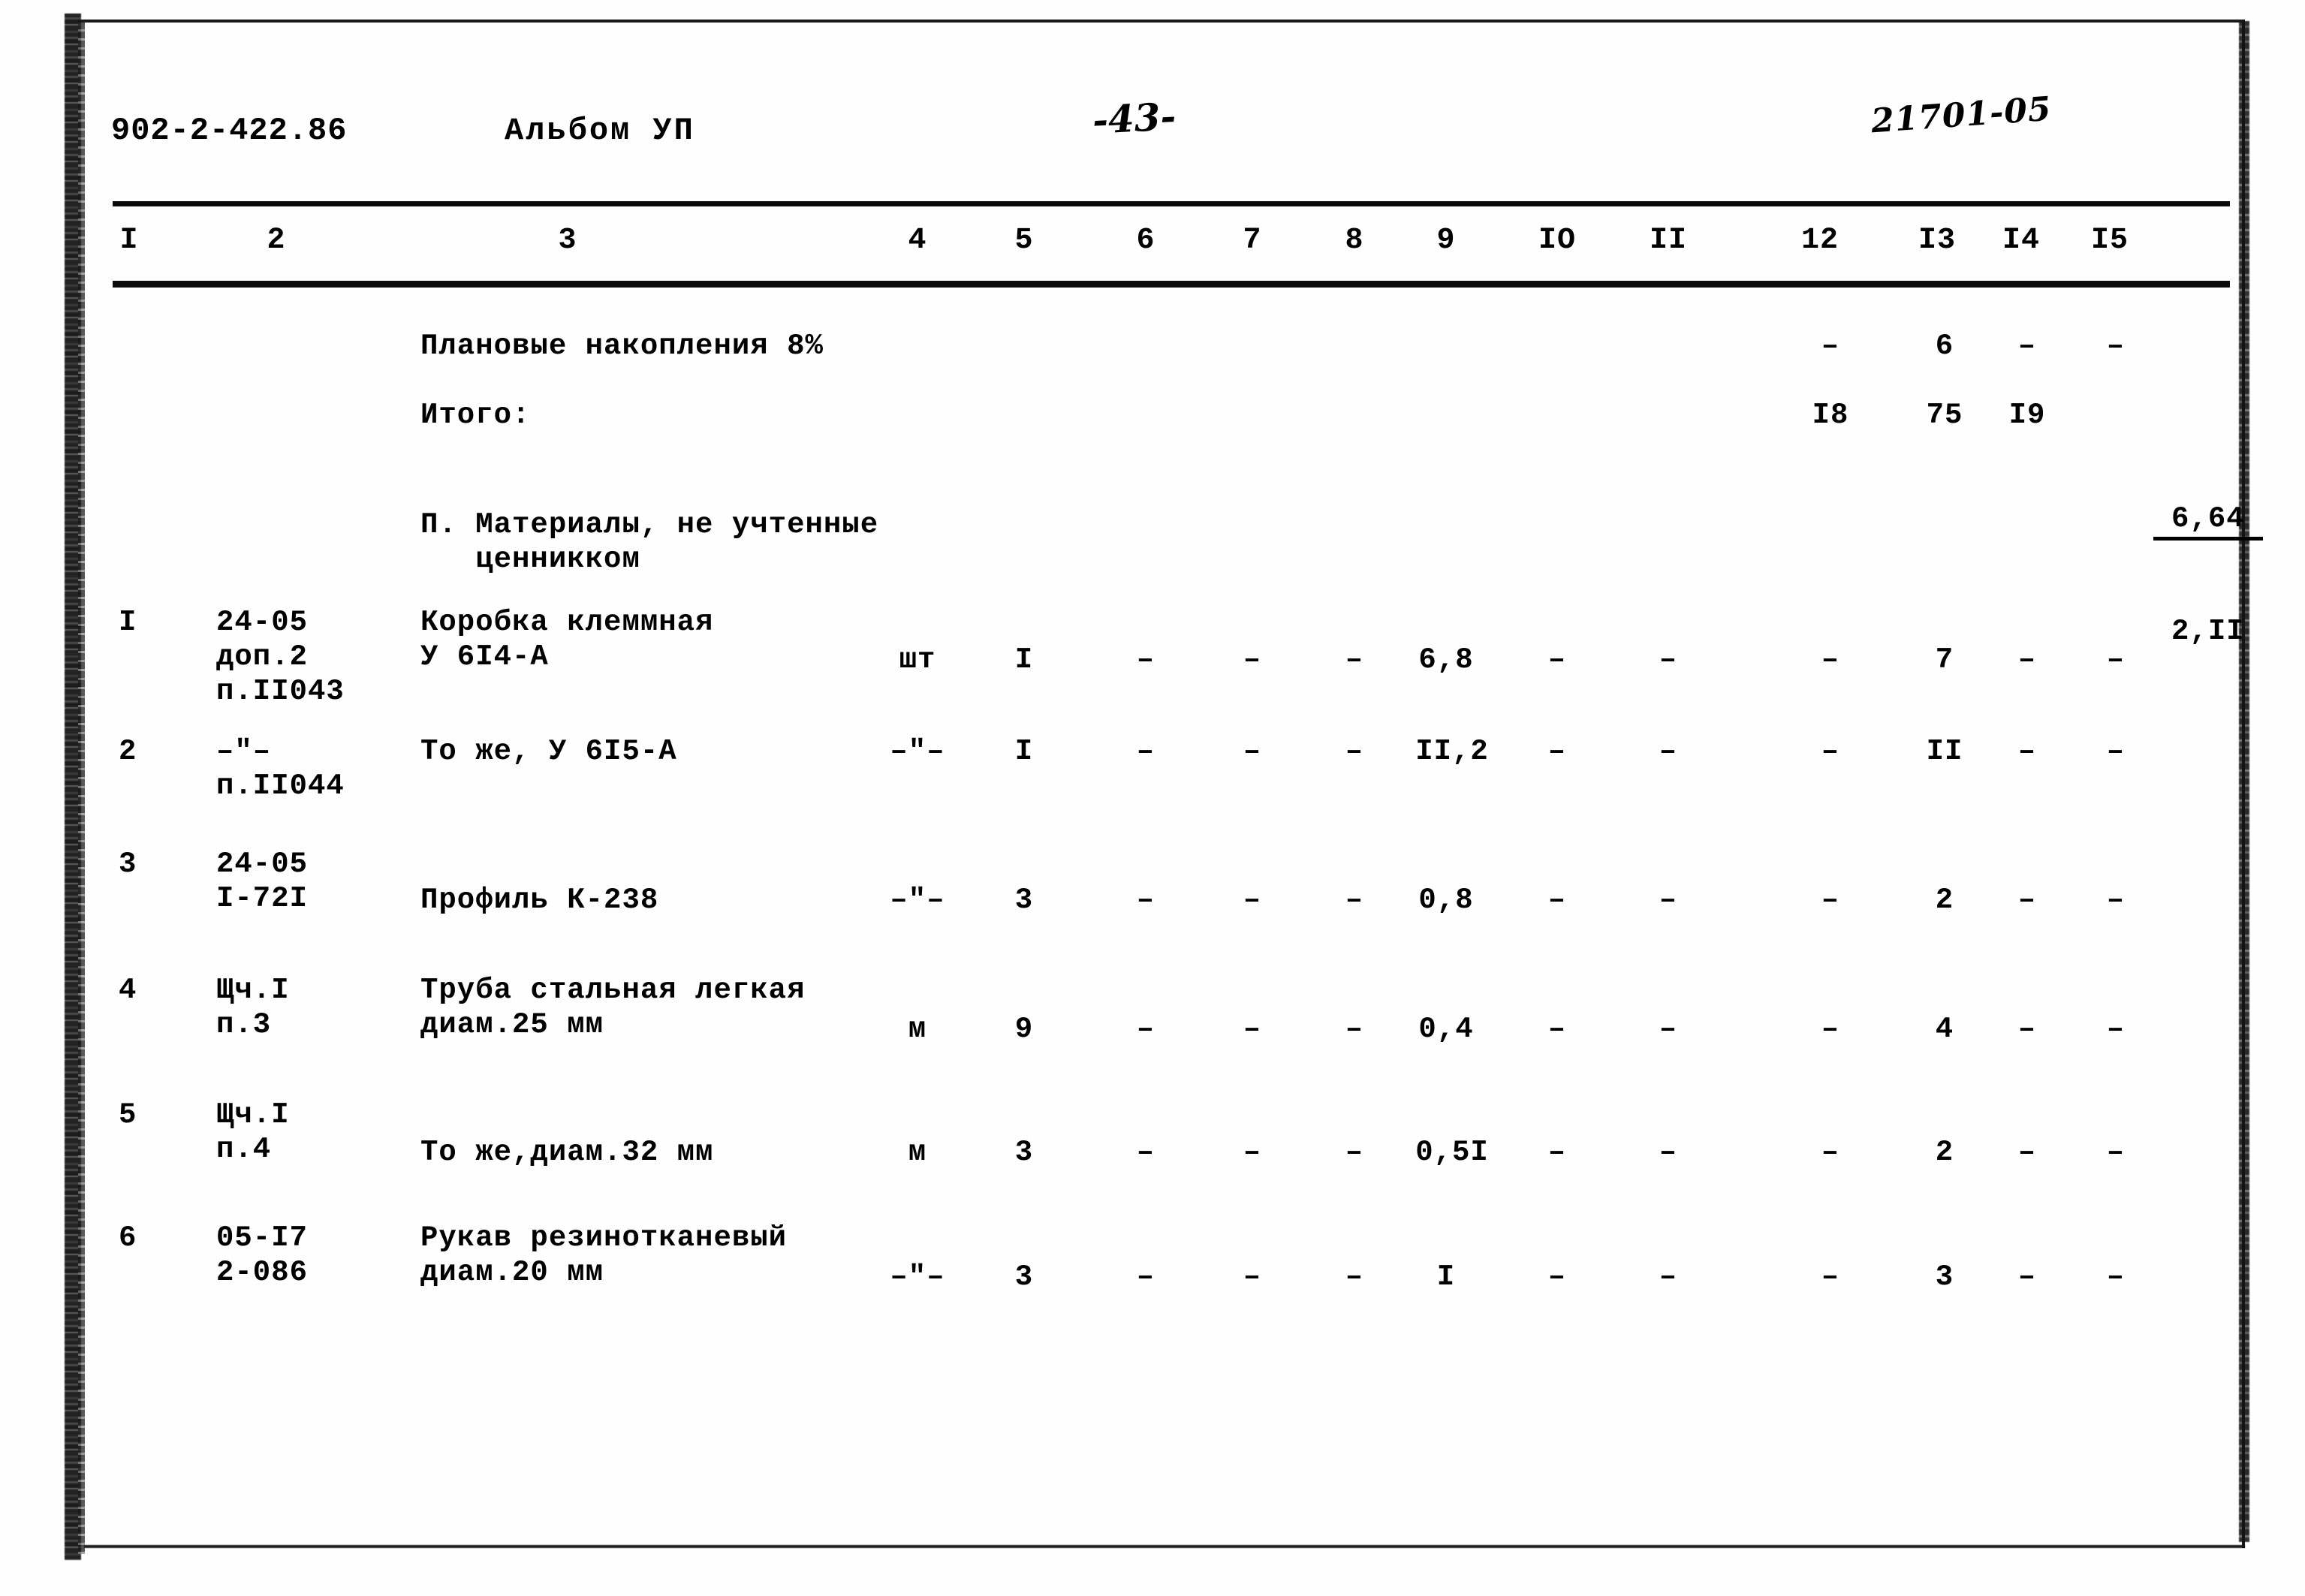 The height and width of the screenshot is (1596, 2305). What do you see at coordinates (1024, 659) in the screenshot?
I see `table-row-1-qty: I` at bounding box center [1024, 659].